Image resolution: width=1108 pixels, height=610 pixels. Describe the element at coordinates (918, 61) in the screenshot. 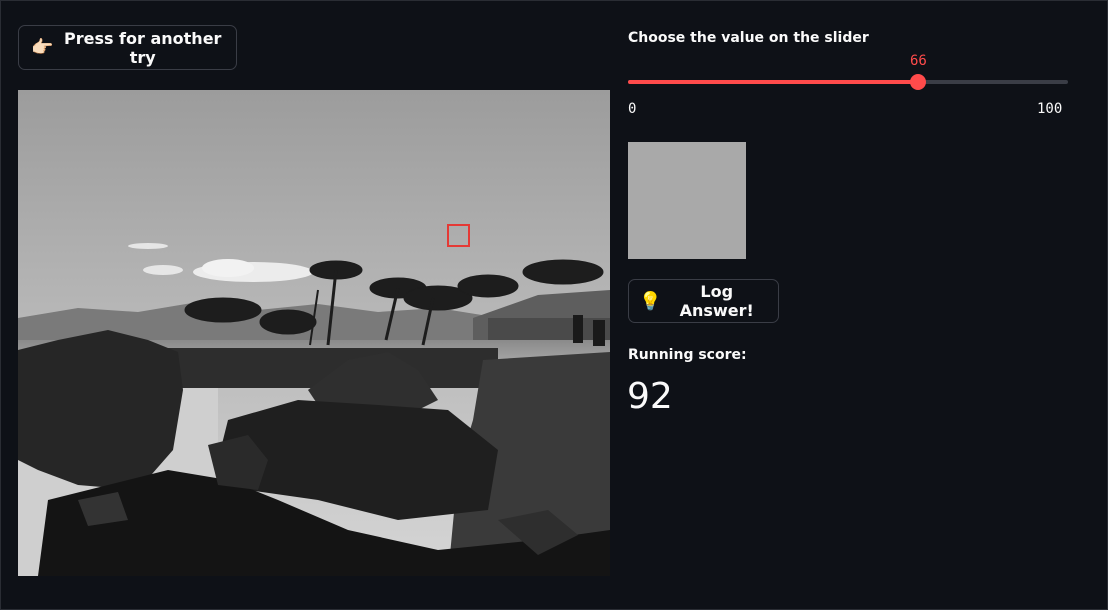

I see `slider-value: 66` at that location.